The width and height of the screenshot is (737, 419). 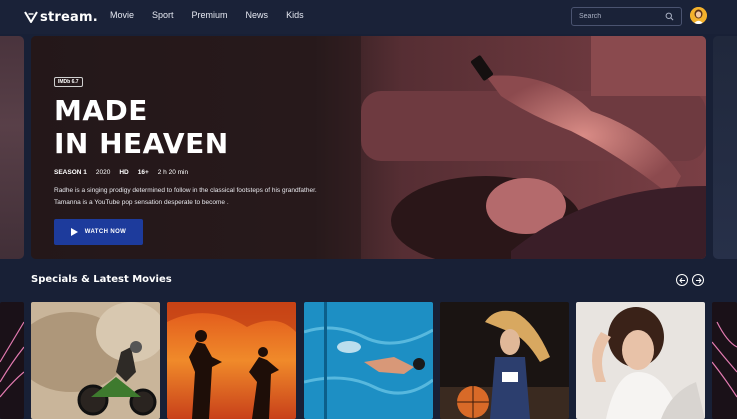 I want to click on movie-card-motocross, so click(x=95, y=360).